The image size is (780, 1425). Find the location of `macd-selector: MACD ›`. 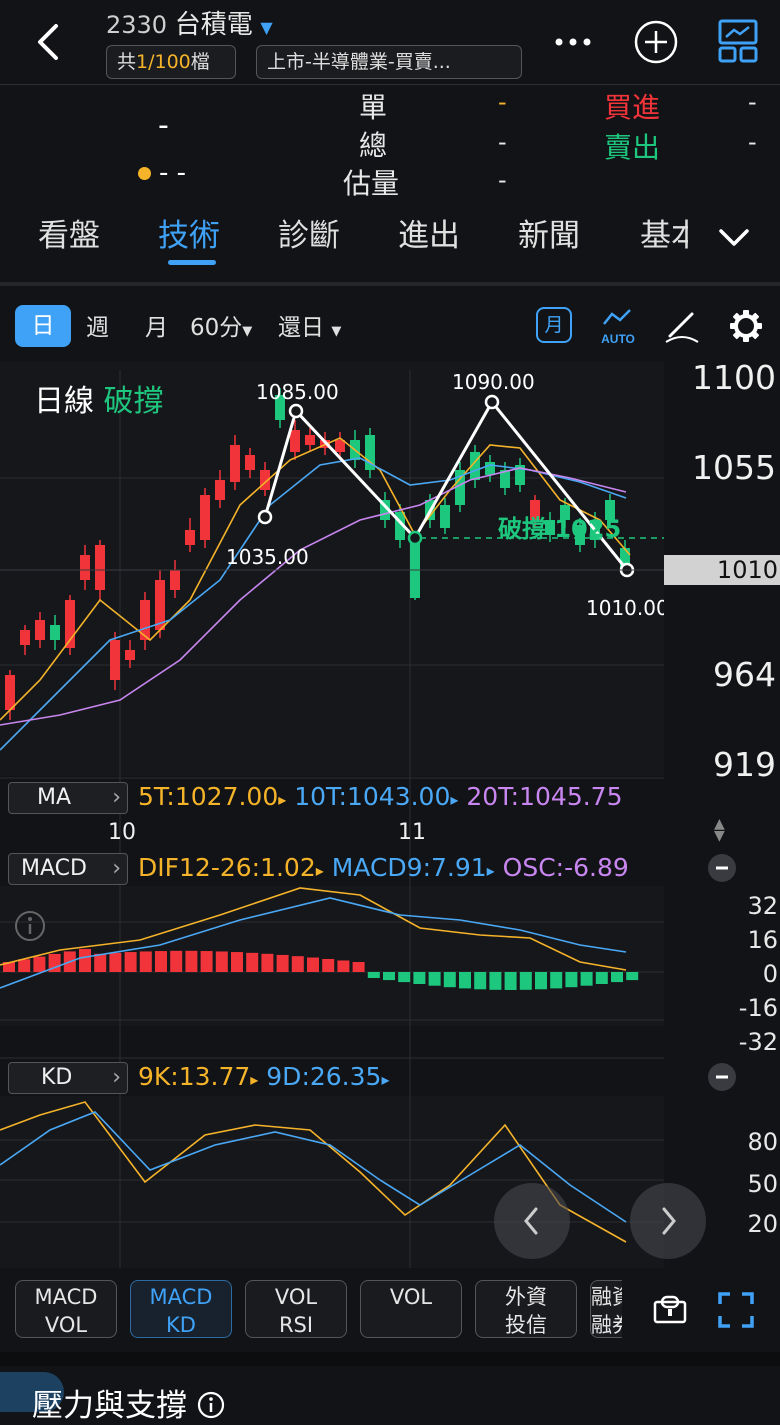

macd-selector: MACD › is located at coordinates (68, 869).